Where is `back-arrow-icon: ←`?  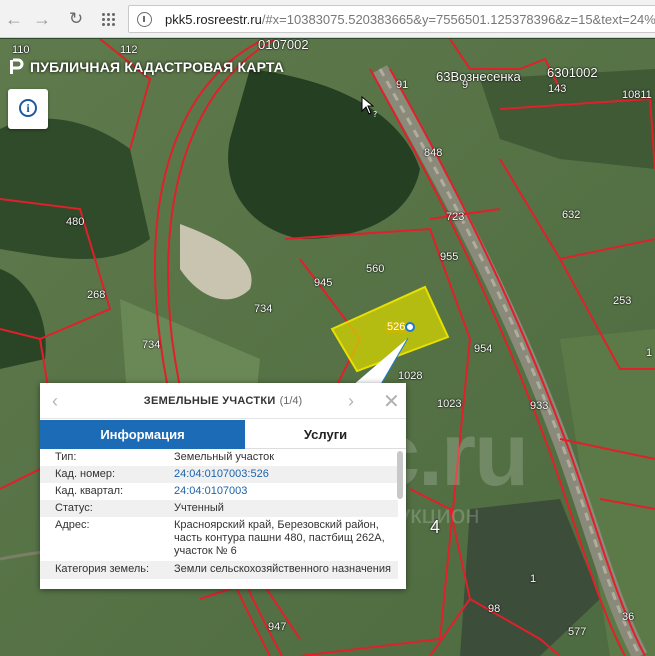 back-arrow-icon: ← is located at coordinates (14, 19).